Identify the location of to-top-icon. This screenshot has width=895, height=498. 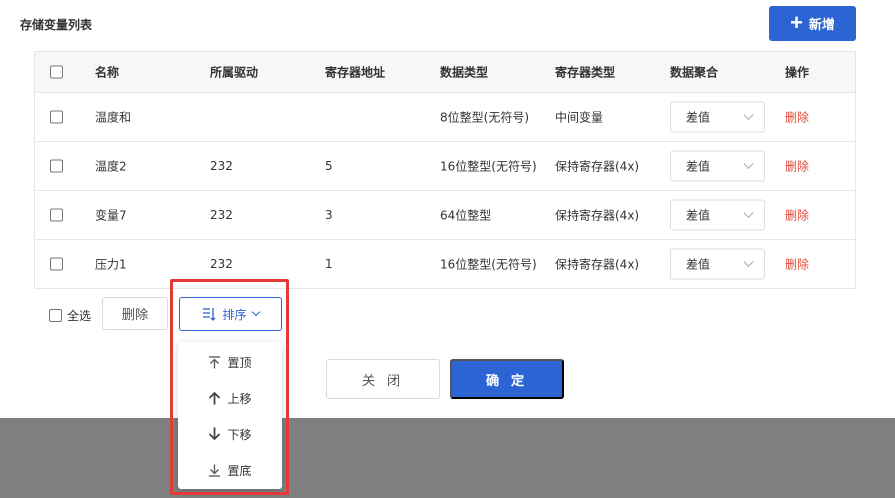
(215, 361).